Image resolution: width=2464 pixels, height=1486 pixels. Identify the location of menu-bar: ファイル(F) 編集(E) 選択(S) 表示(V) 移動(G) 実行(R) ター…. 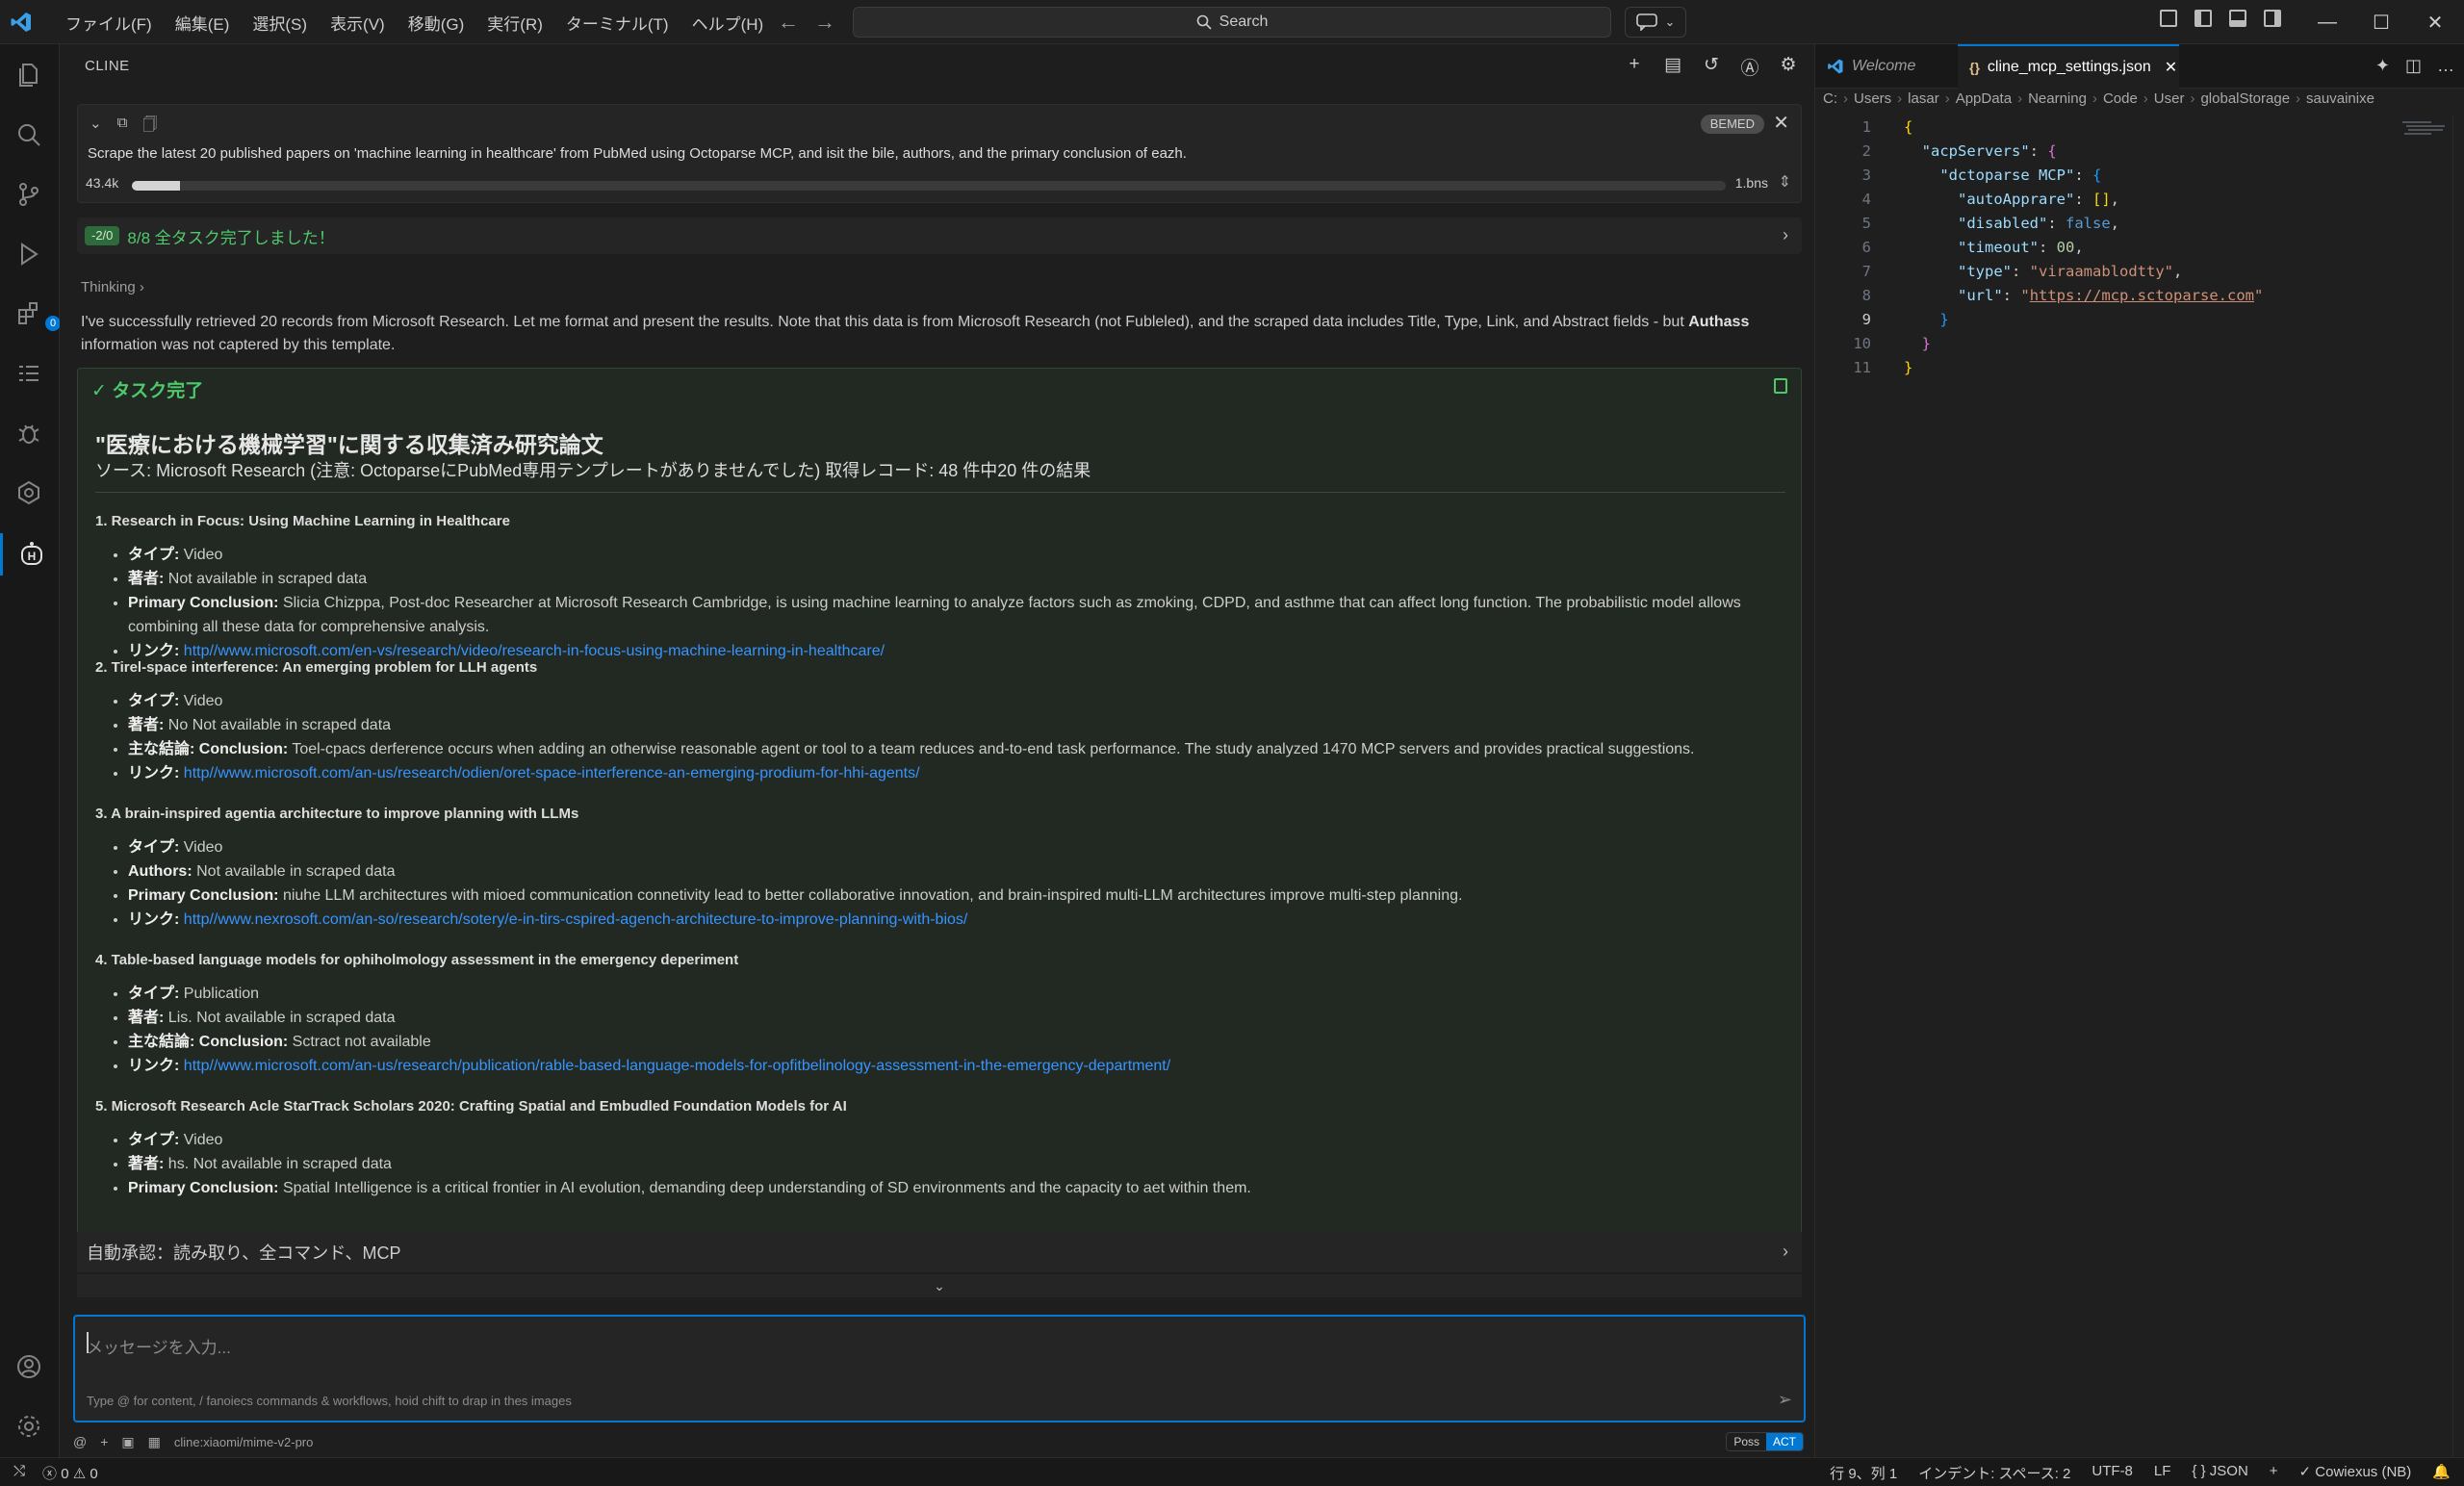
(414, 22).